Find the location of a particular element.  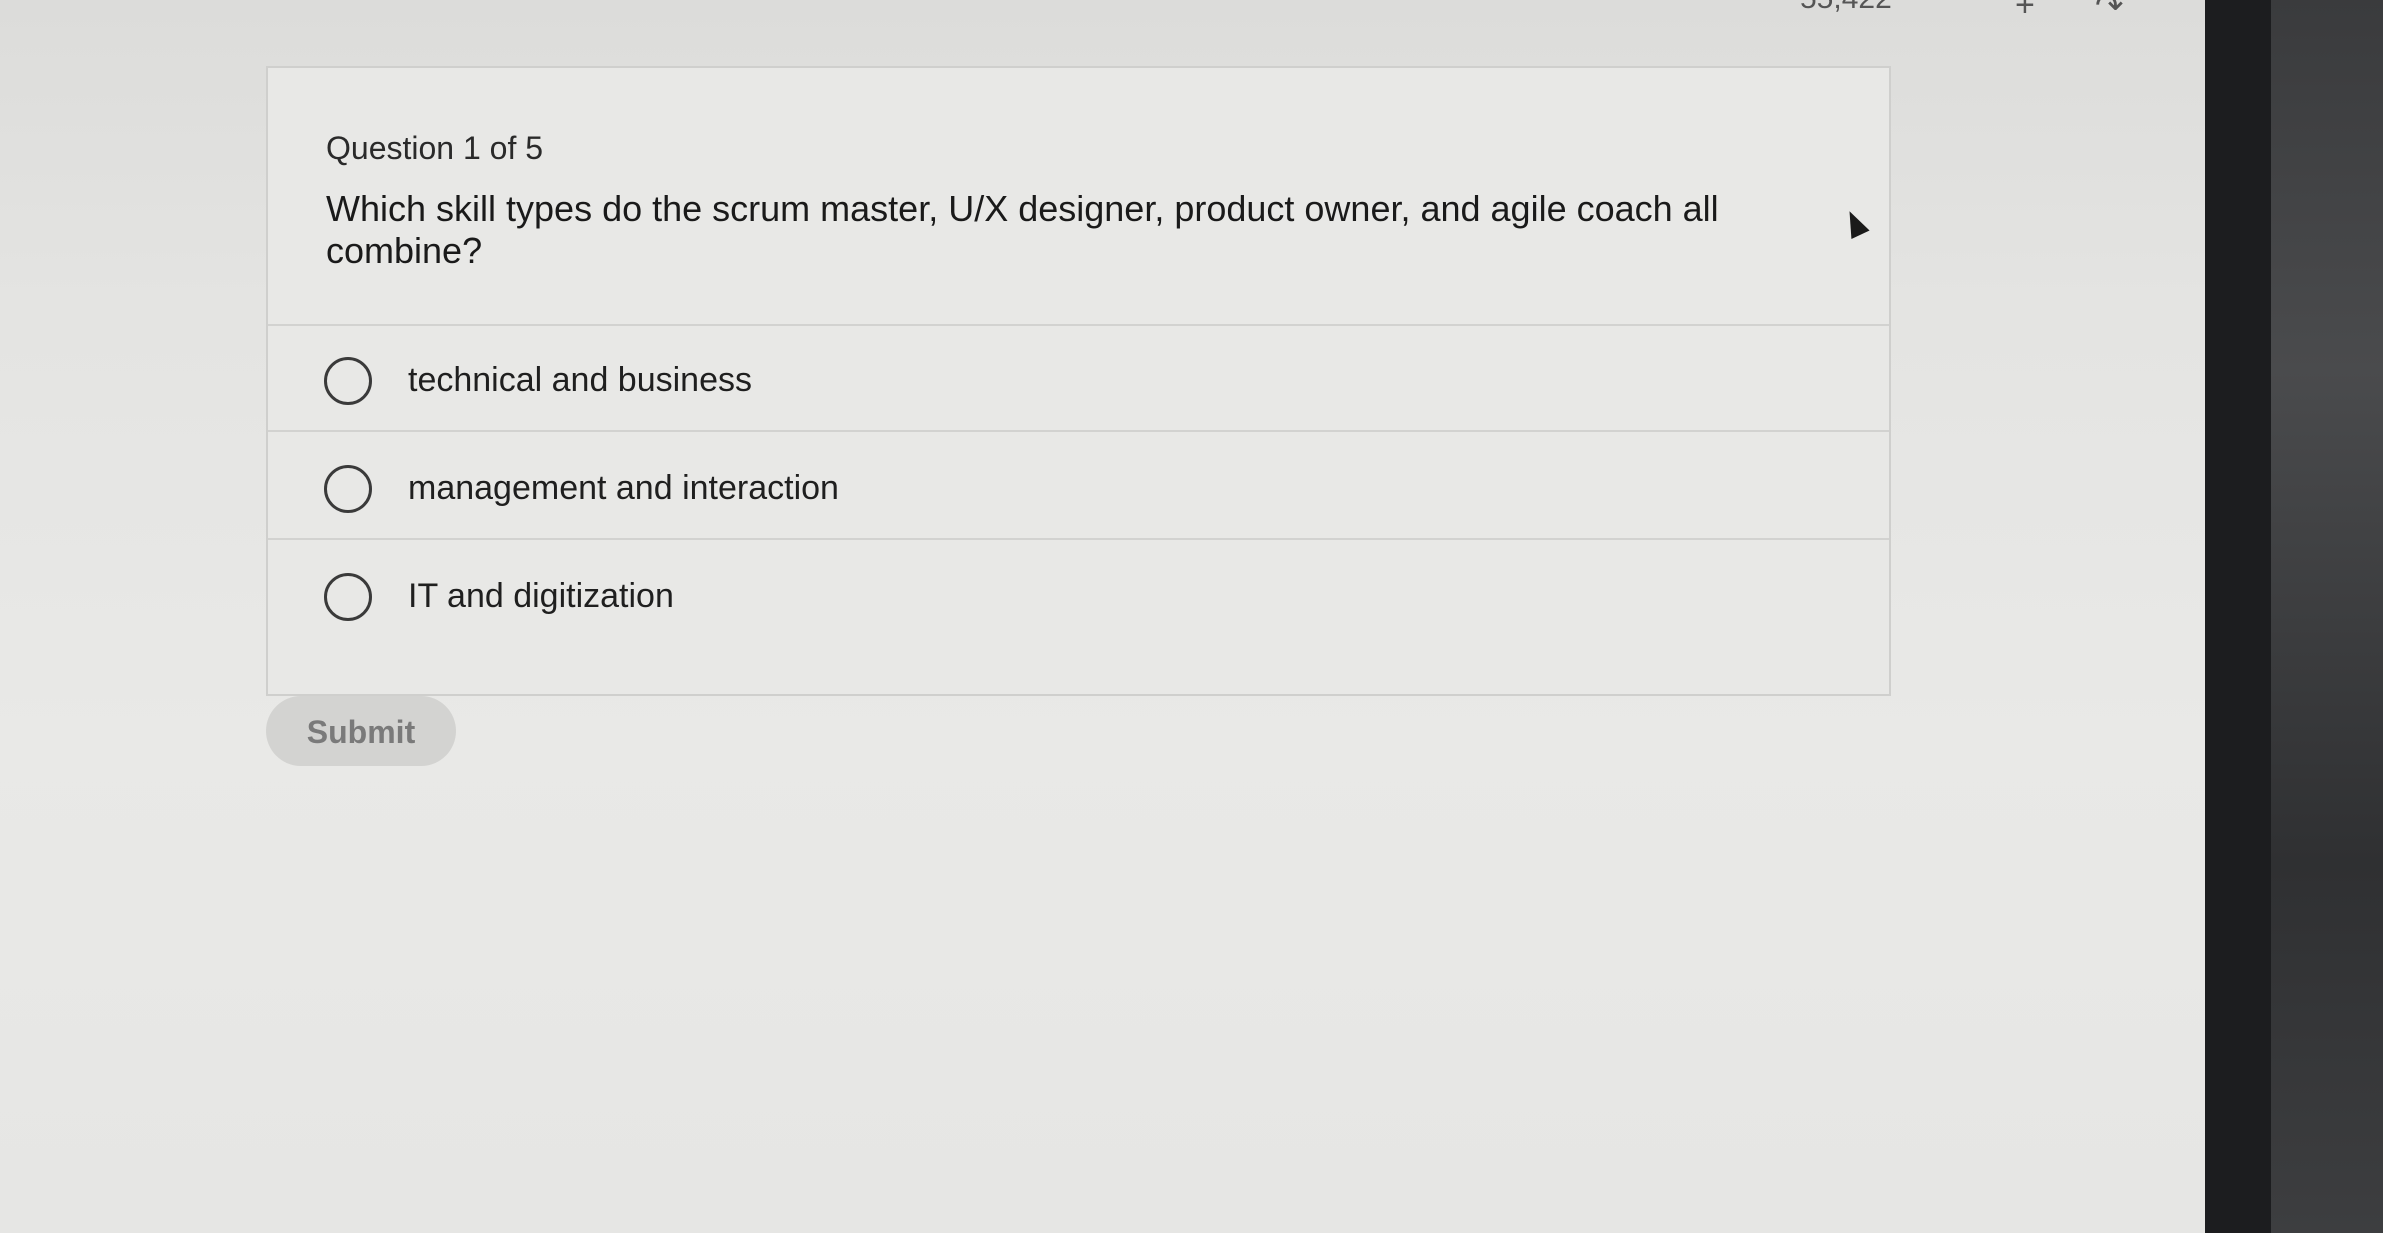

plus-icon: + is located at coordinates (2025, 12).